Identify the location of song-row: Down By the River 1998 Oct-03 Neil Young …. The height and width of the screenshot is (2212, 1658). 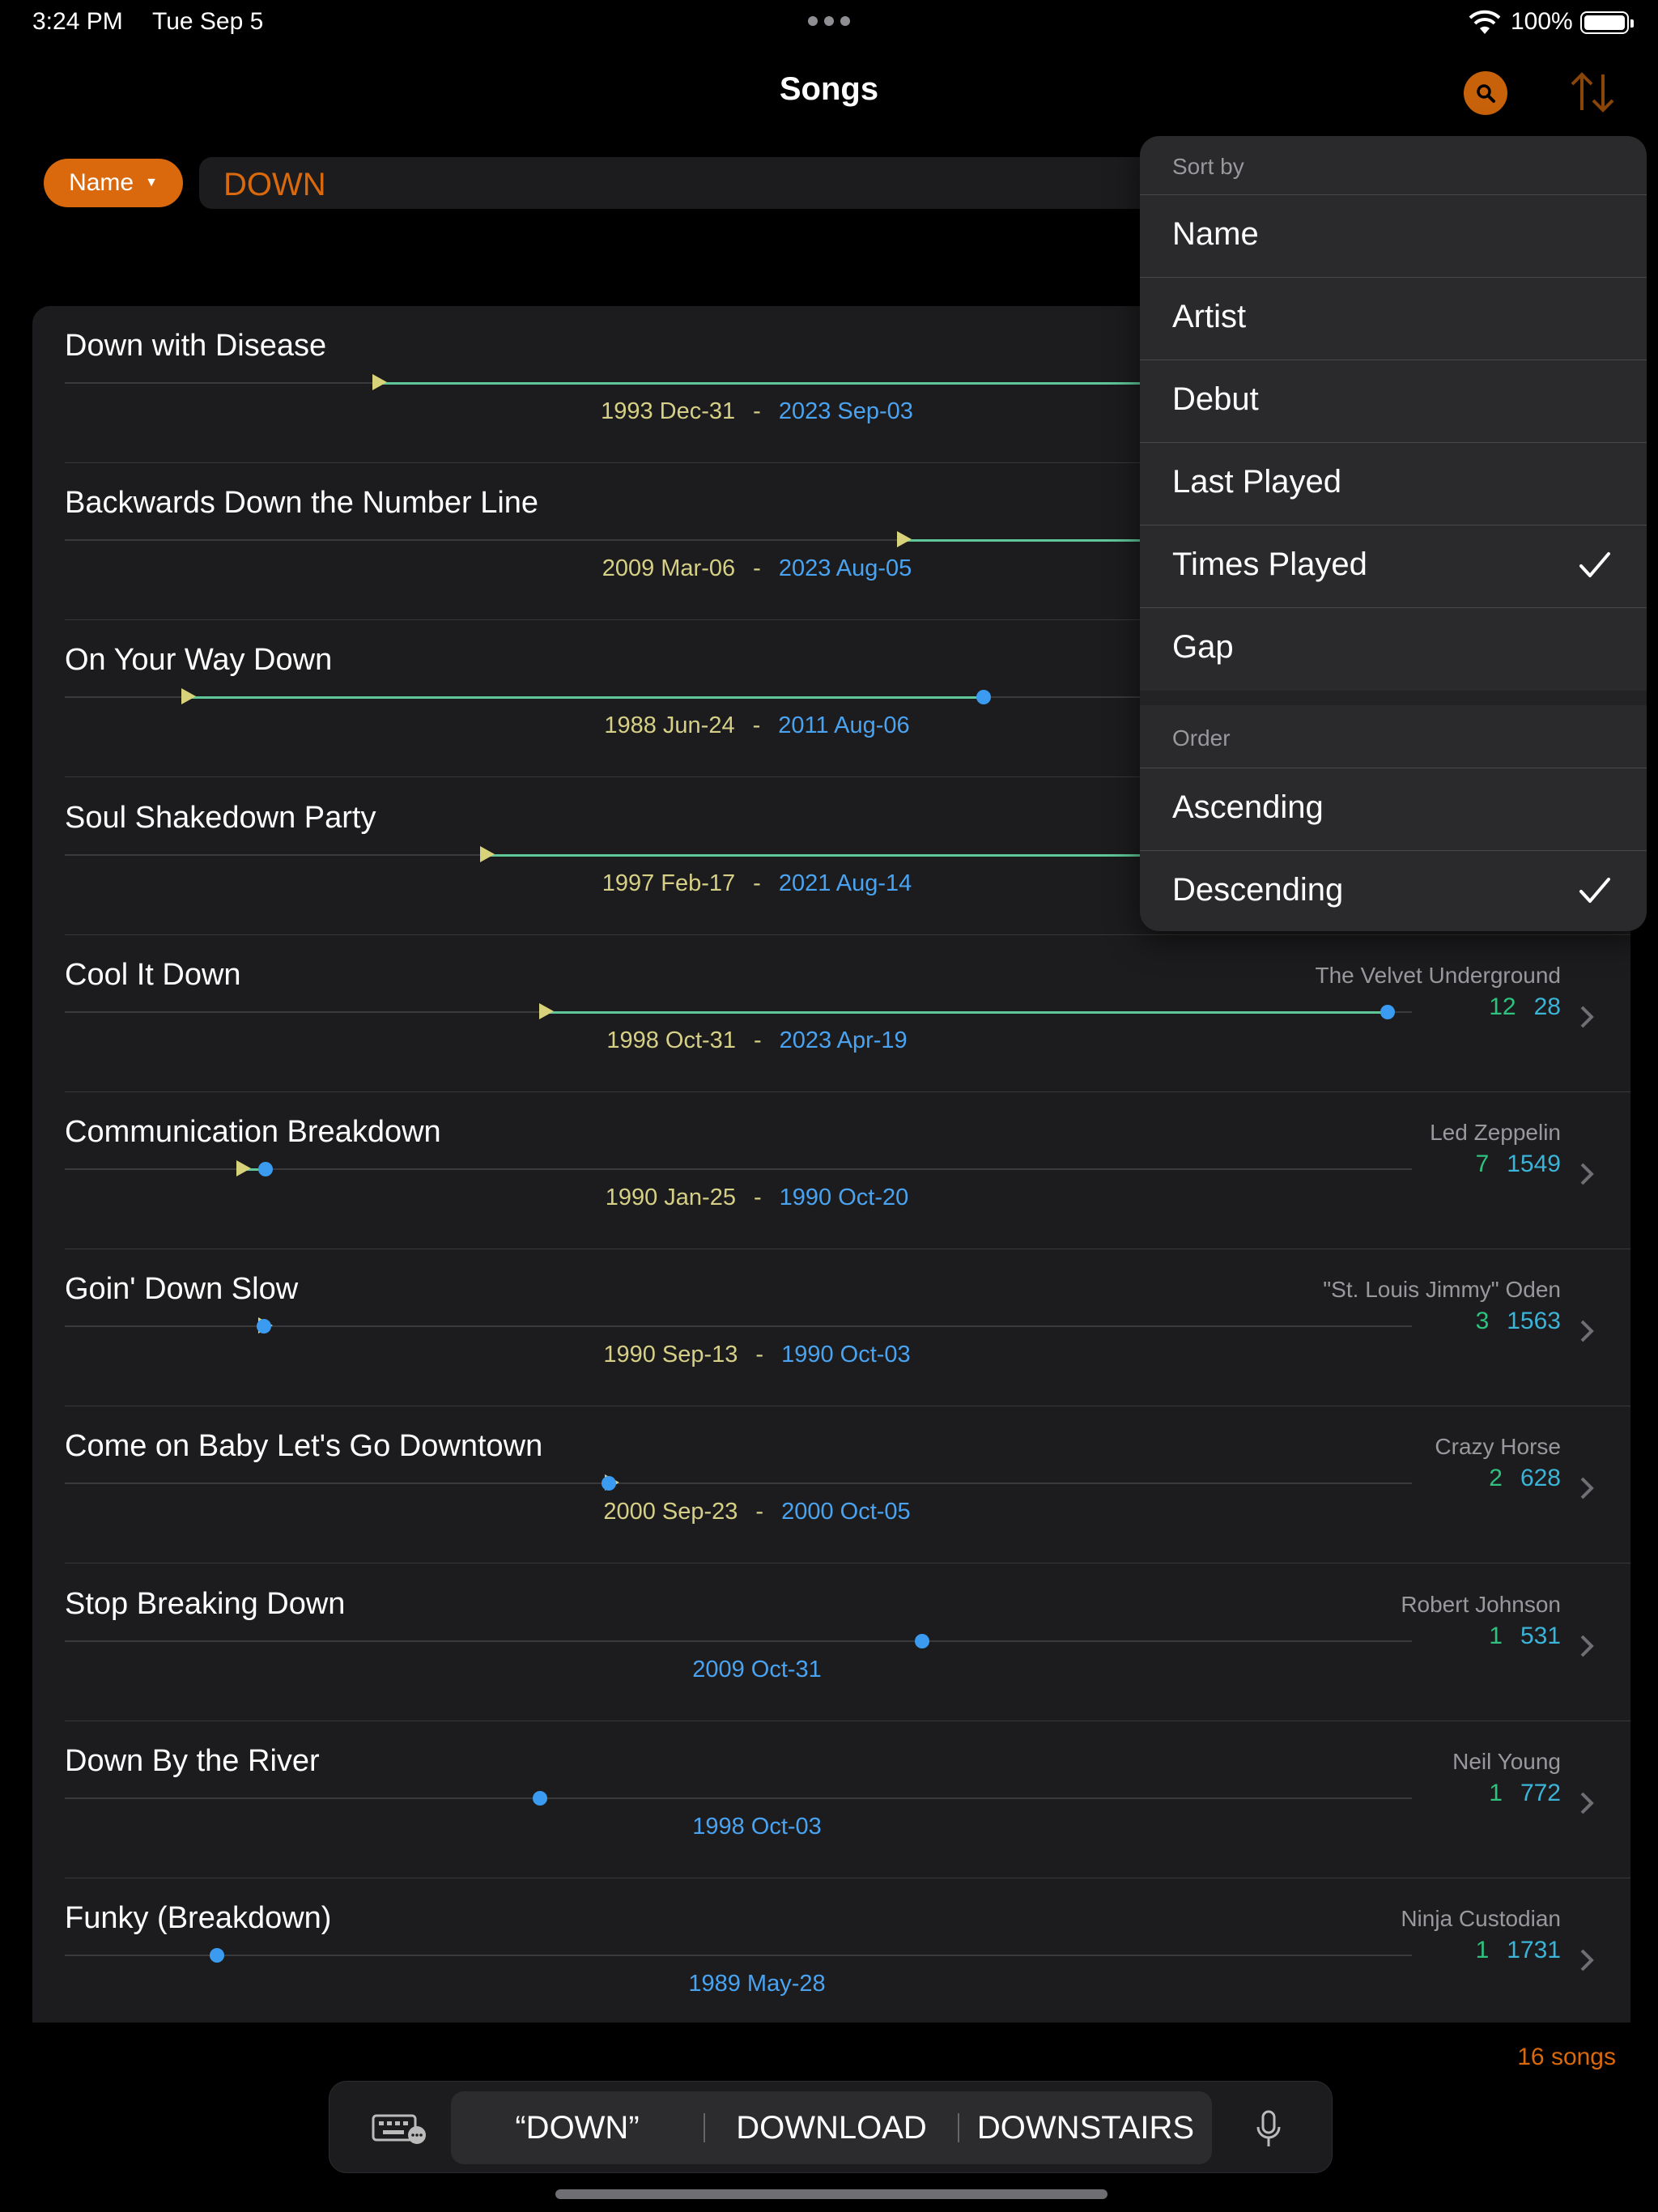
(831, 1799).